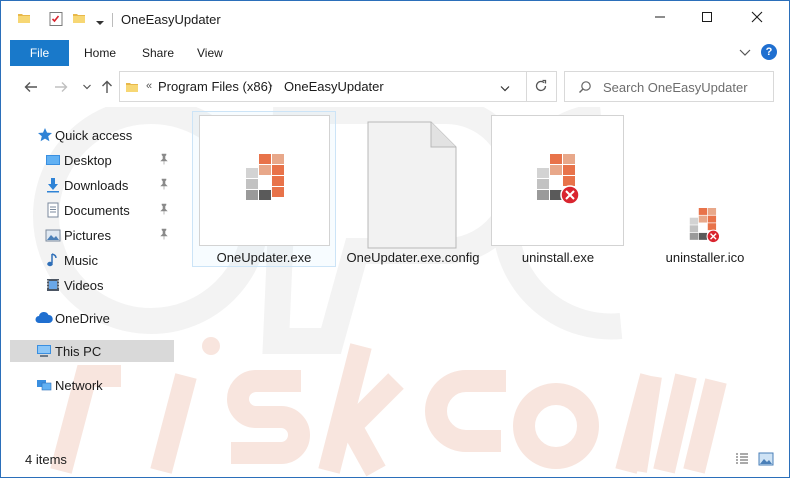 The height and width of the screenshot is (478, 790). I want to click on file-item: OneUpdater.exe.config, so click(413, 190).